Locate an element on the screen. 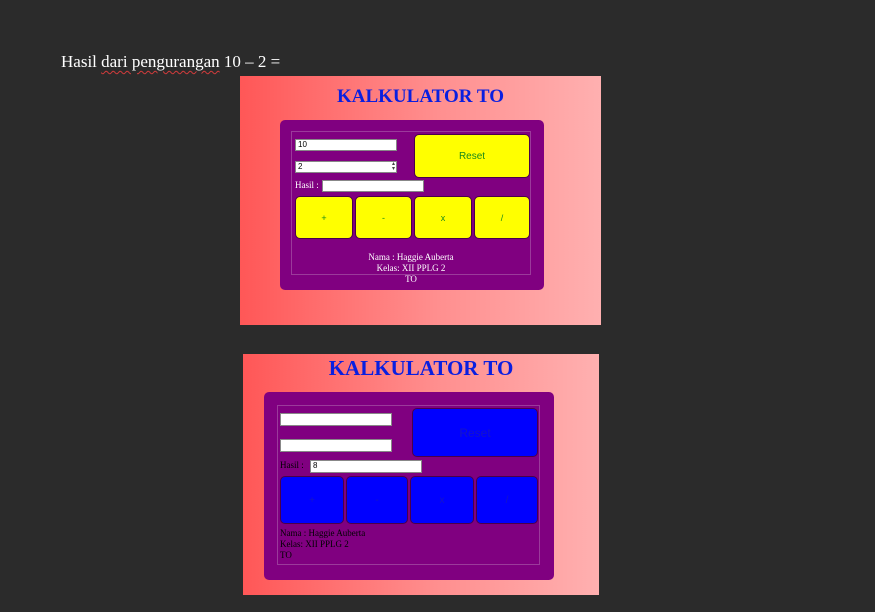 This screenshot has height=612, width=875. spinner-arrows-icon: ▴ ▾ is located at coordinates (393, 166).